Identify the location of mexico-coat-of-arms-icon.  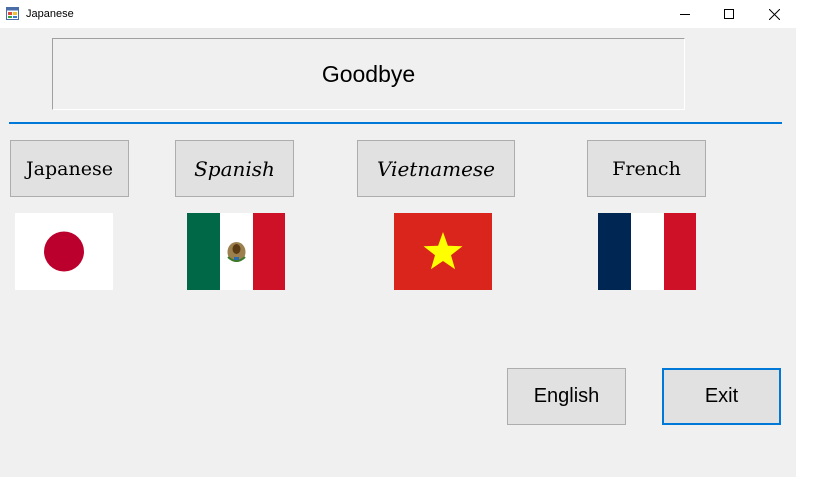
(236, 252).